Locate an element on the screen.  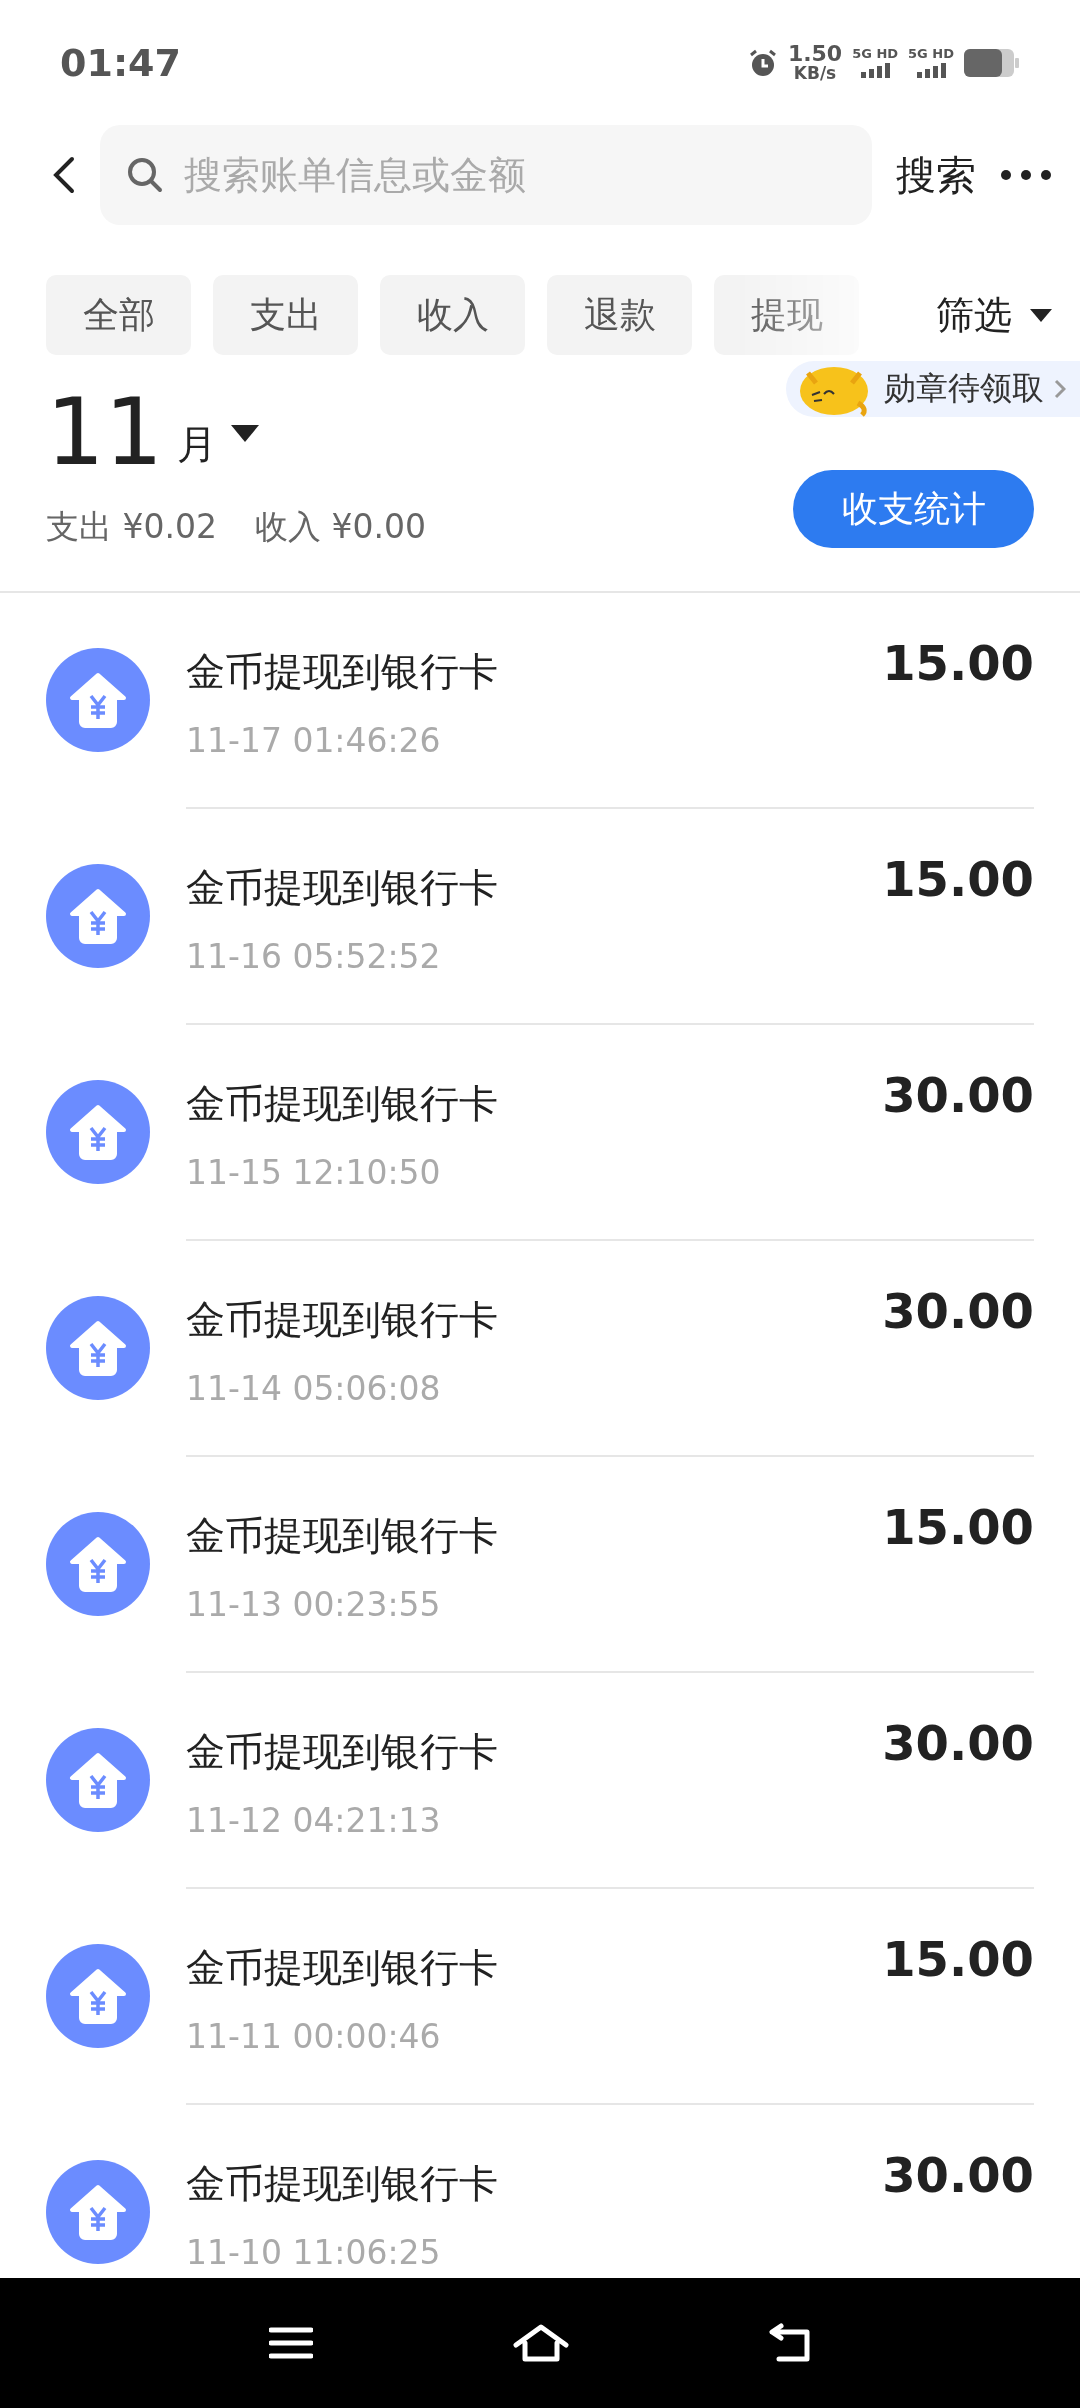
banner-text: 勋章待领取 is located at coordinates (964, 388).